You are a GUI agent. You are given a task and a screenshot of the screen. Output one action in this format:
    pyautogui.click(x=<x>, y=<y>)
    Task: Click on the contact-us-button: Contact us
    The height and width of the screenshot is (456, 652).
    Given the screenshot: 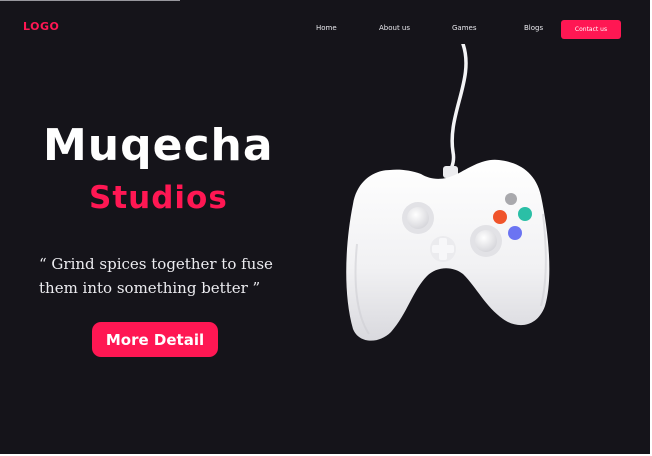 What is the action you would take?
    pyautogui.click(x=591, y=29)
    